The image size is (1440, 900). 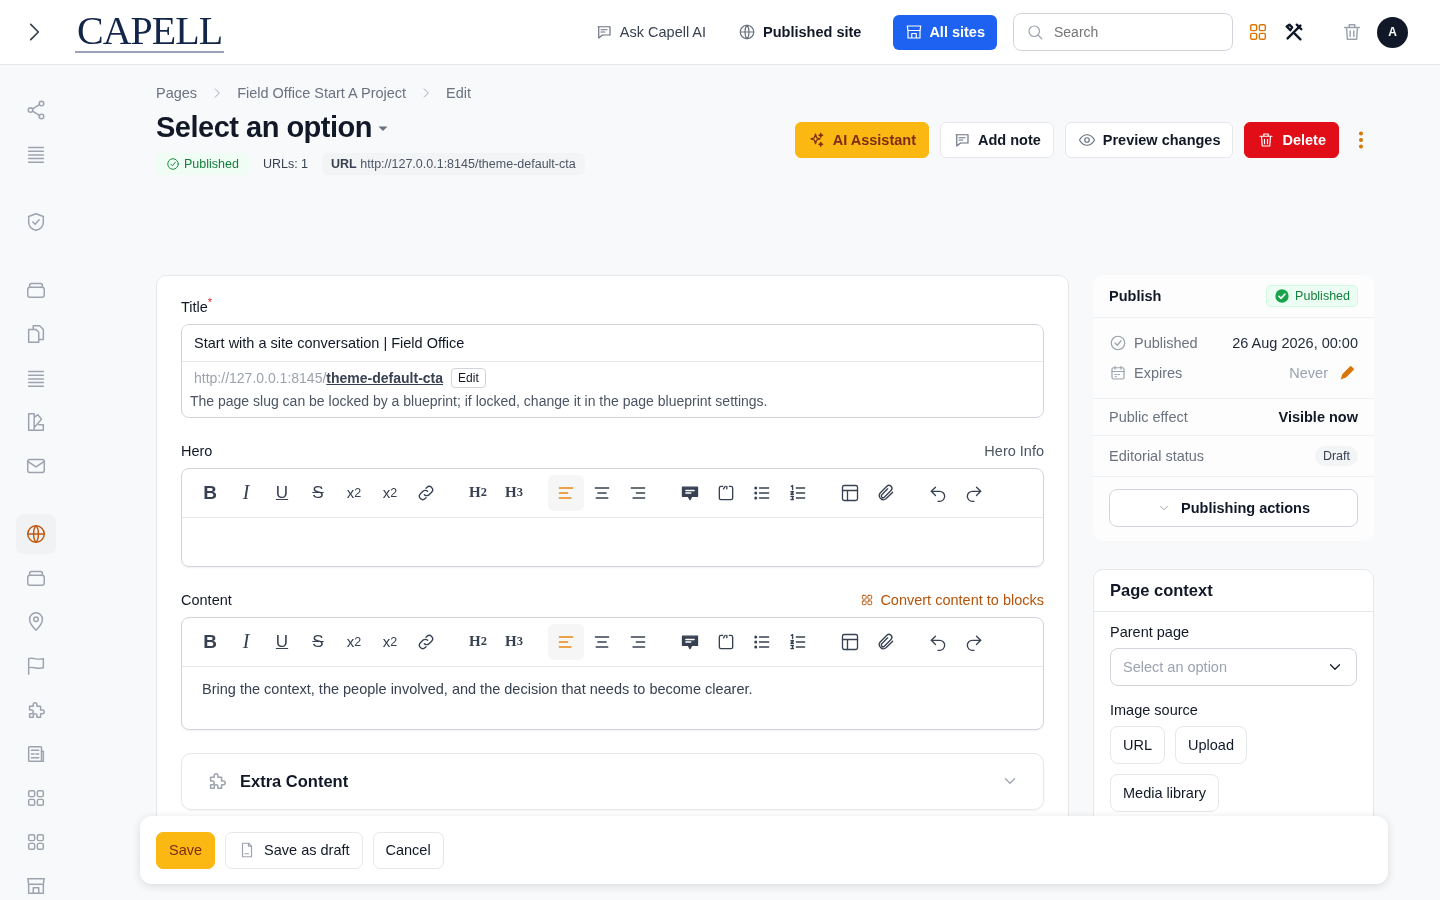 I want to click on field-label: Public effect, so click(x=1148, y=417).